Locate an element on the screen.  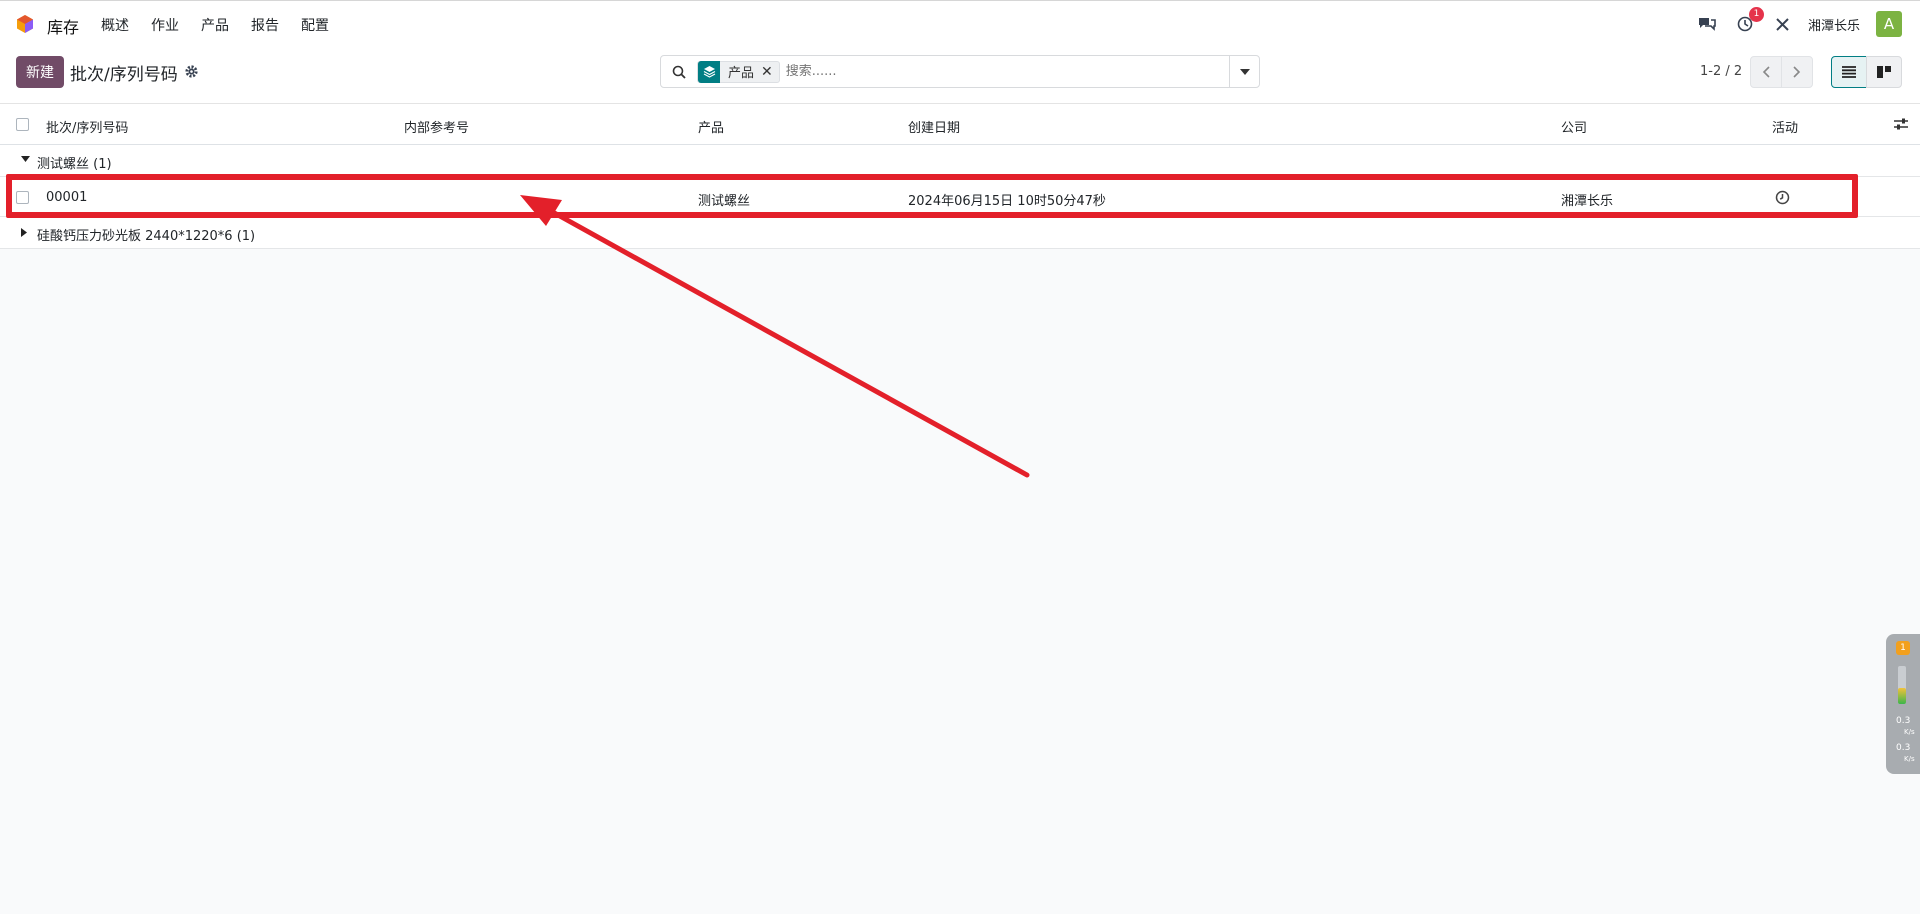
pager-previous-button is located at coordinates (1766, 72).